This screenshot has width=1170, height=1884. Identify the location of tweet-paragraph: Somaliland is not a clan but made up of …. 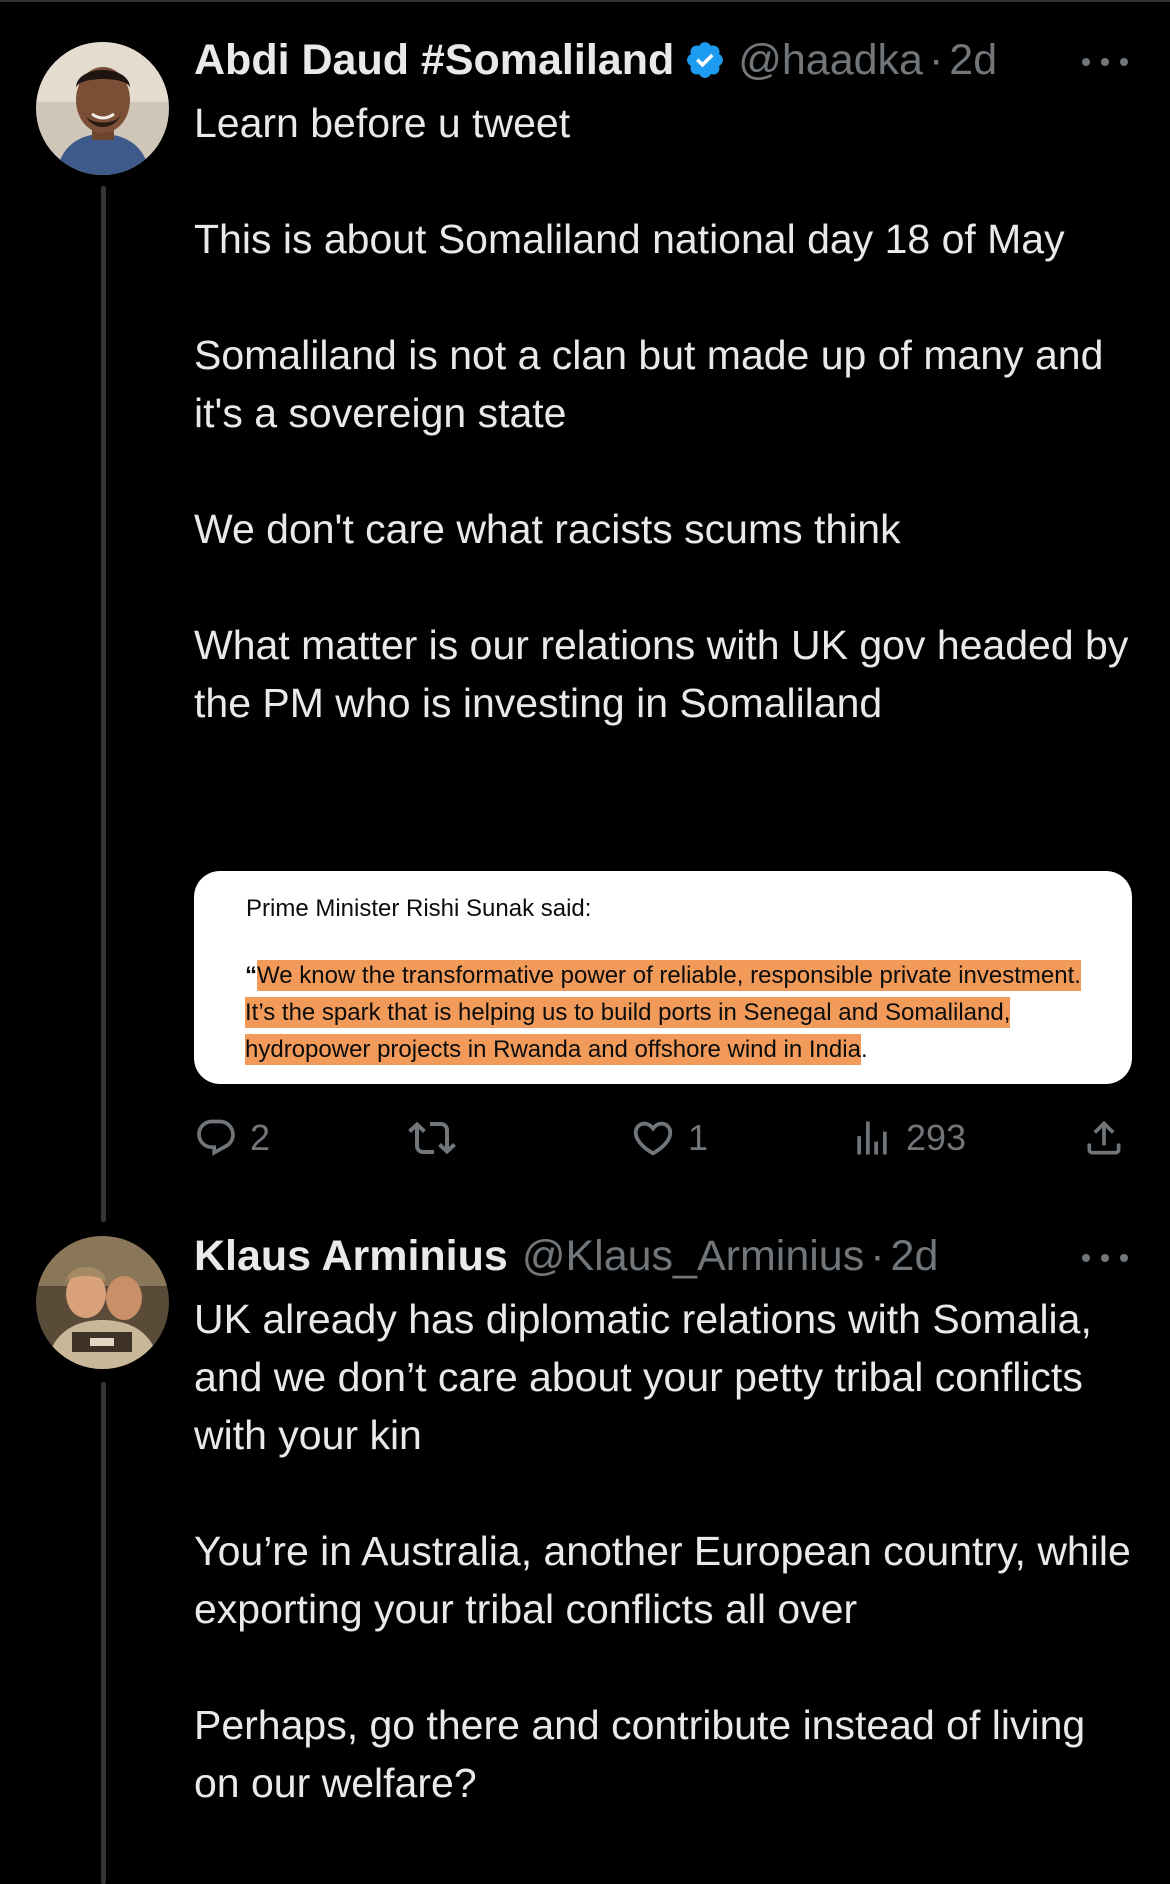
(649, 384).